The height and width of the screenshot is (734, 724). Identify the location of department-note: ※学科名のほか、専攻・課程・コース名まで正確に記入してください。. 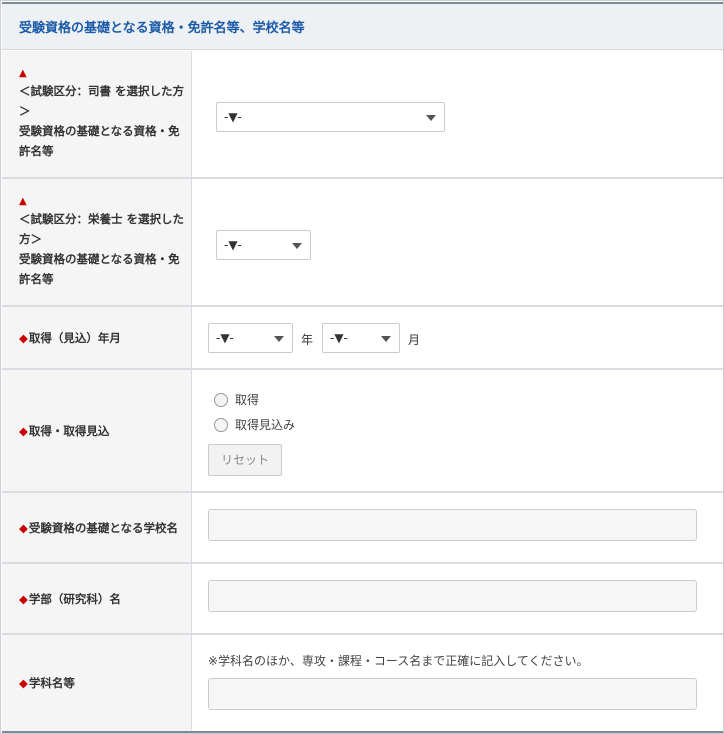
(398, 661).